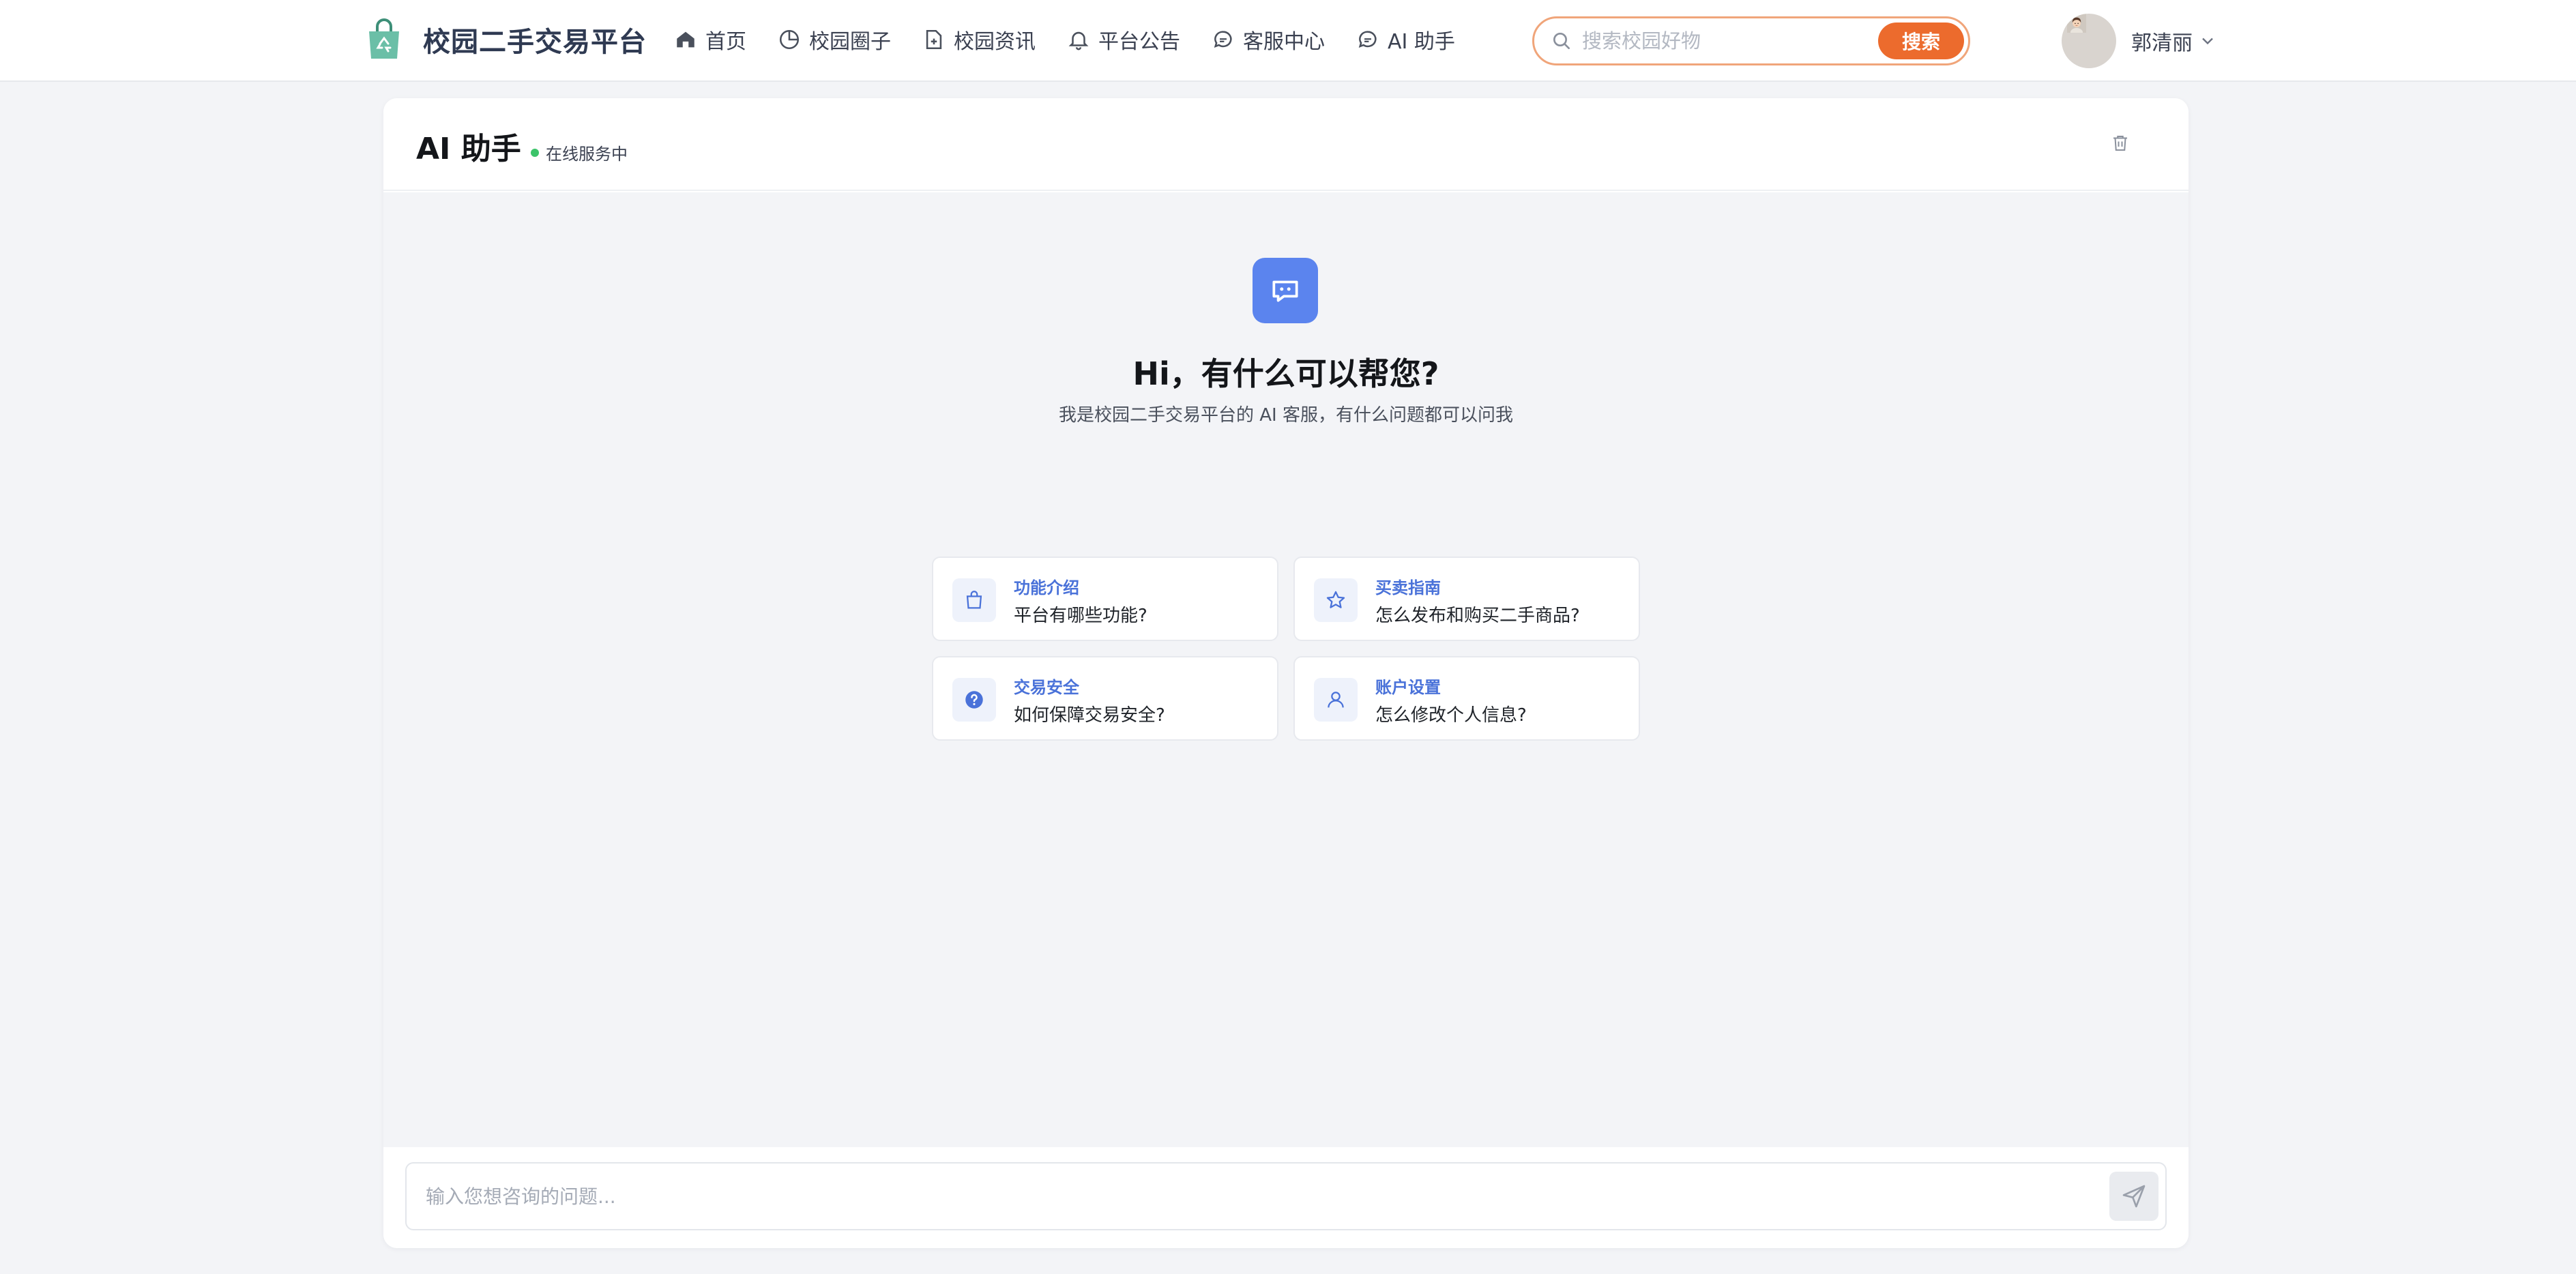 This screenshot has height=1274, width=2576. I want to click on suggestion-question: 怎么发布和购买二手商品?, so click(1477, 616).